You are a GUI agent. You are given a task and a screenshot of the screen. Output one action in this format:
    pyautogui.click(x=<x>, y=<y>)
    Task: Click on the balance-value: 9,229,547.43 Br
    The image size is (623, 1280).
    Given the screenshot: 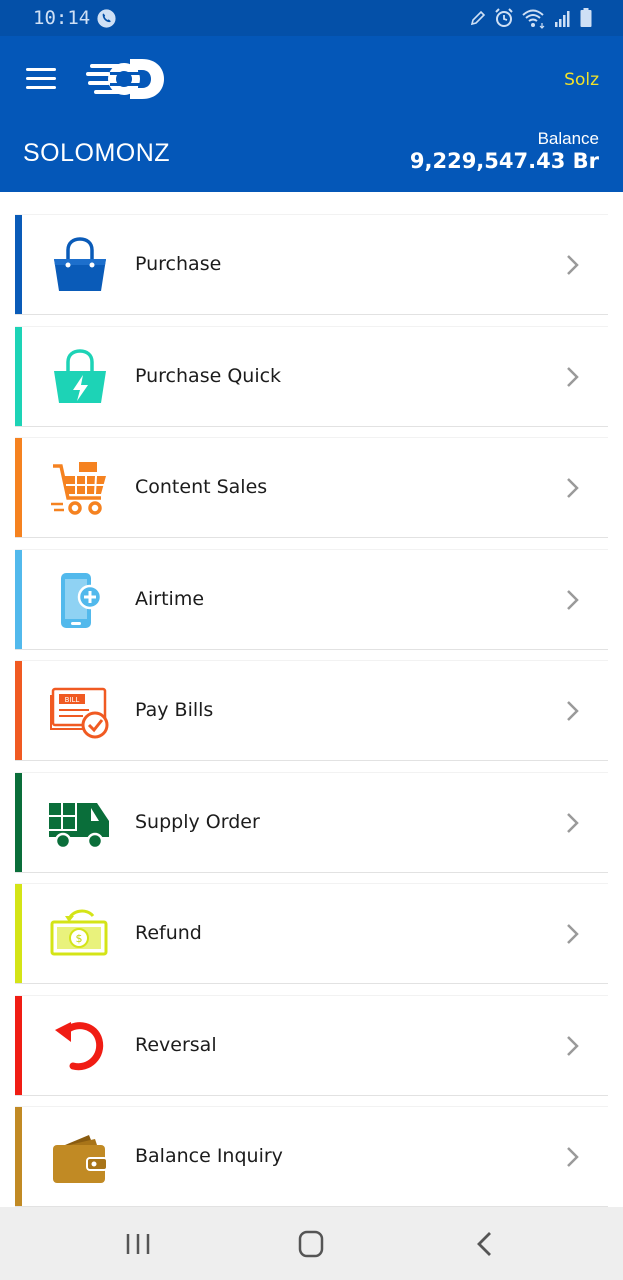 What is the action you would take?
    pyautogui.click(x=504, y=161)
    